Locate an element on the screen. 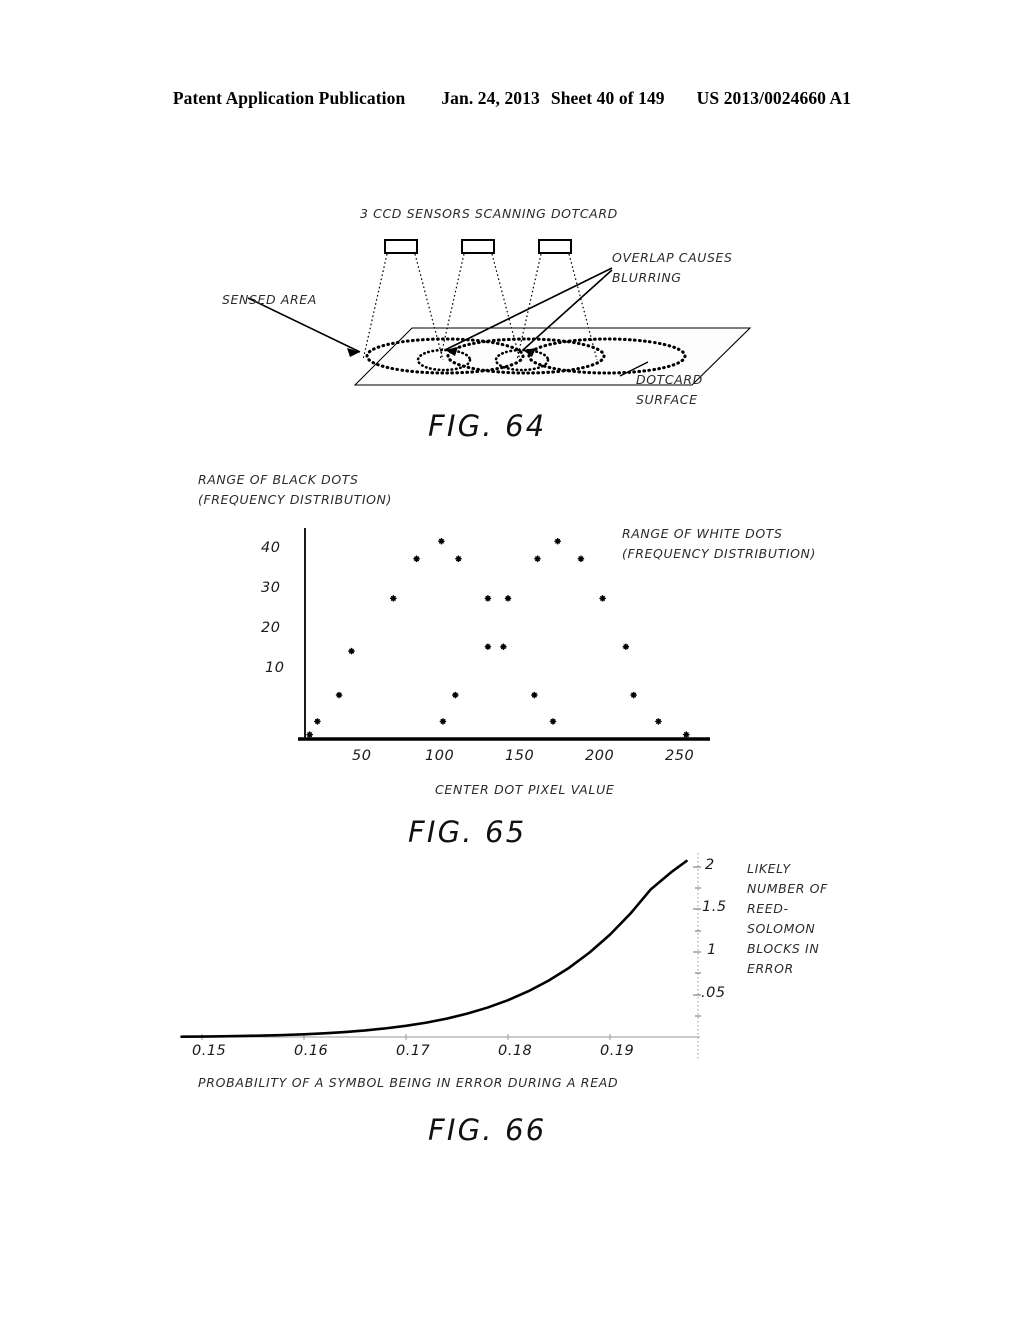 This screenshot has height=1320, width=1024. fig65-xtick-250: 250 is located at coordinates (680, 756).